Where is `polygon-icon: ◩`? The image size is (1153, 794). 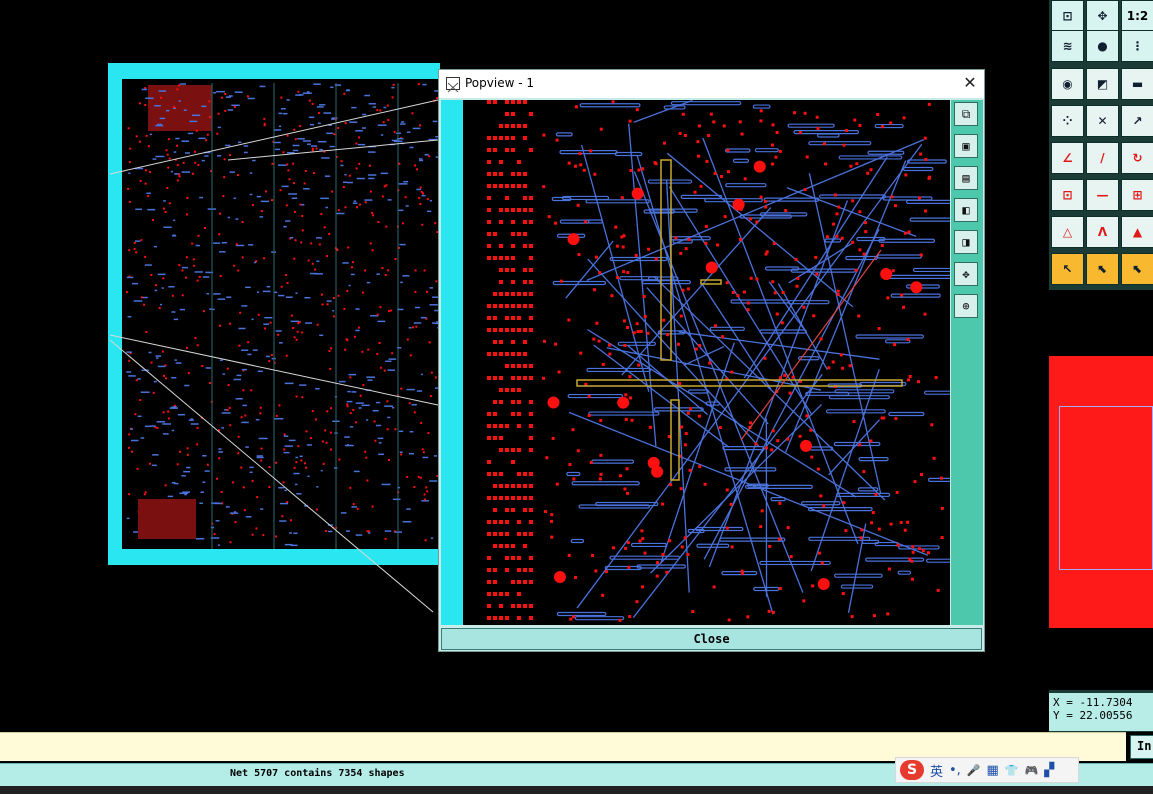 polygon-icon: ◩ is located at coordinates (1102, 84).